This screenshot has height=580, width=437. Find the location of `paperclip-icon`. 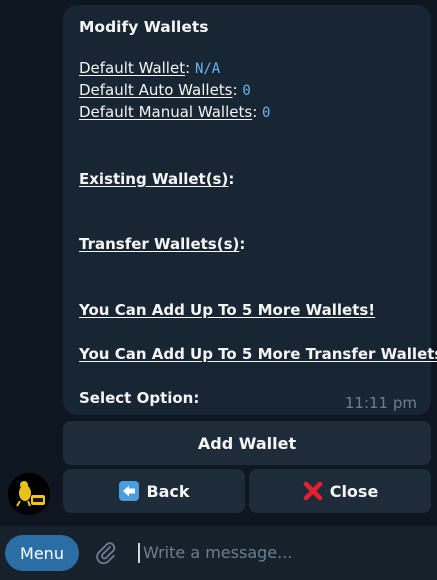

paperclip-icon is located at coordinates (106, 553).